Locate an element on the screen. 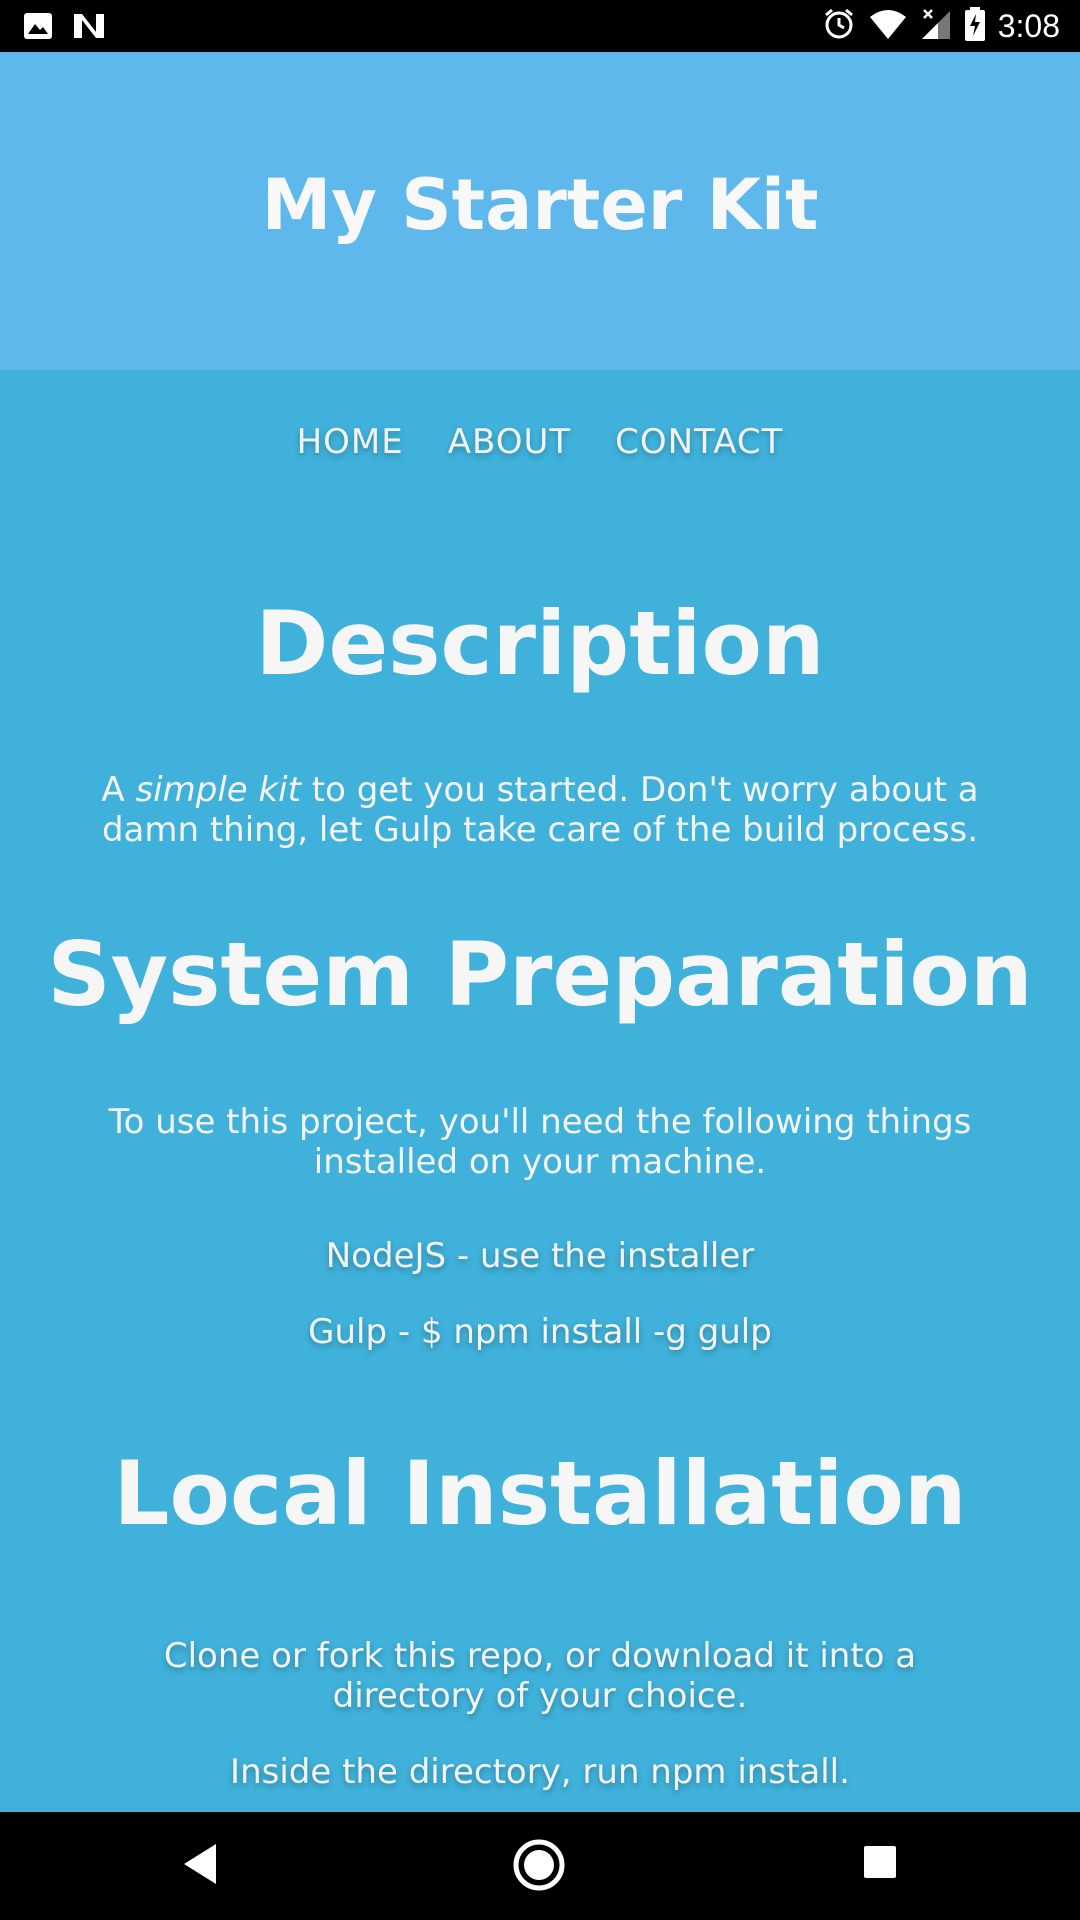 The width and height of the screenshot is (1080, 1920). system-navigation-bar is located at coordinates (540, 1866).